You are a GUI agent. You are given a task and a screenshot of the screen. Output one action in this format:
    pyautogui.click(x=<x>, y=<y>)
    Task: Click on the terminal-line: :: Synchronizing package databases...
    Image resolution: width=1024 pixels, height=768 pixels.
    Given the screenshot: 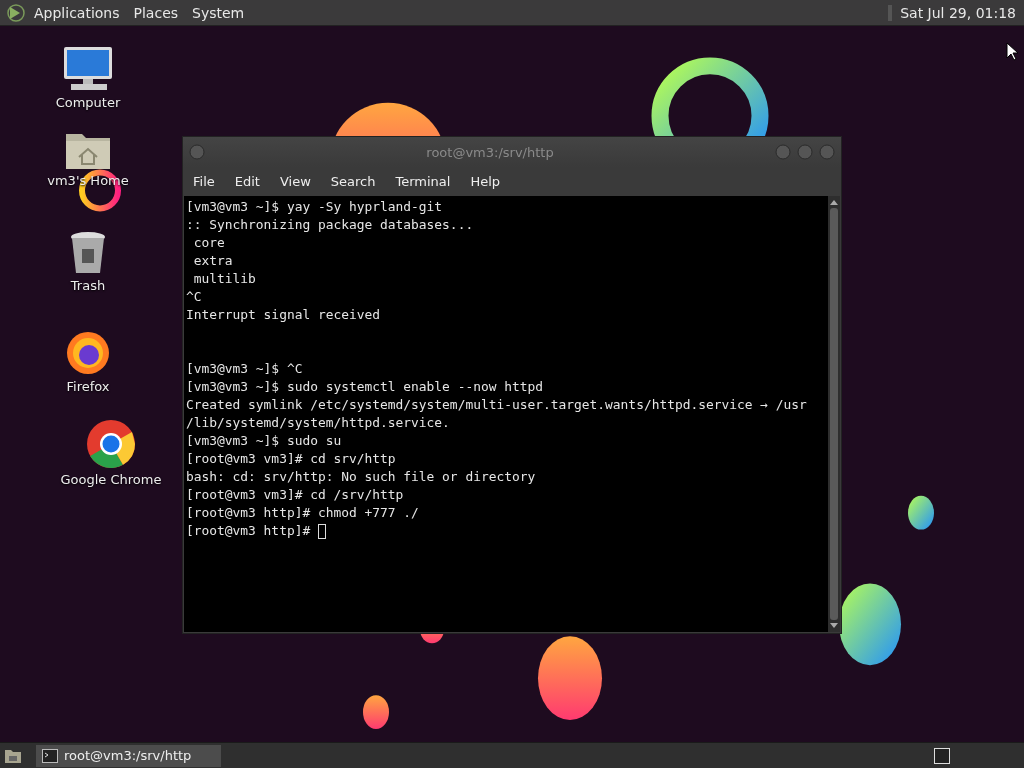 What is the action you would take?
    pyautogui.click(x=330, y=225)
    